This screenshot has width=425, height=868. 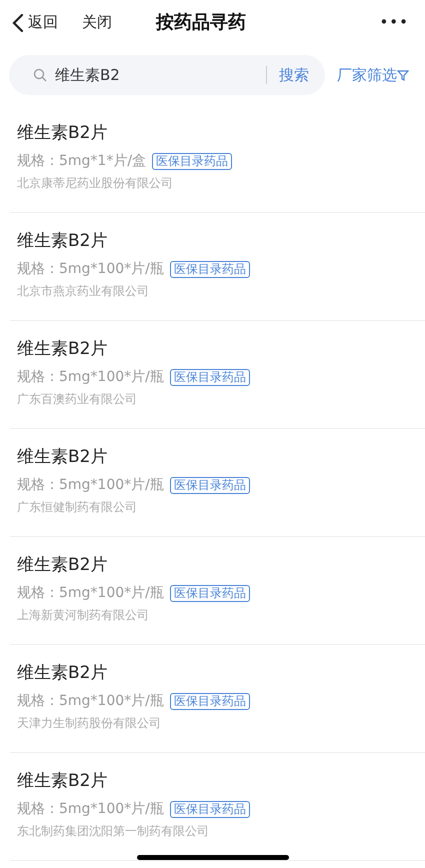 I want to click on back-button: 返回, so click(x=35, y=22).